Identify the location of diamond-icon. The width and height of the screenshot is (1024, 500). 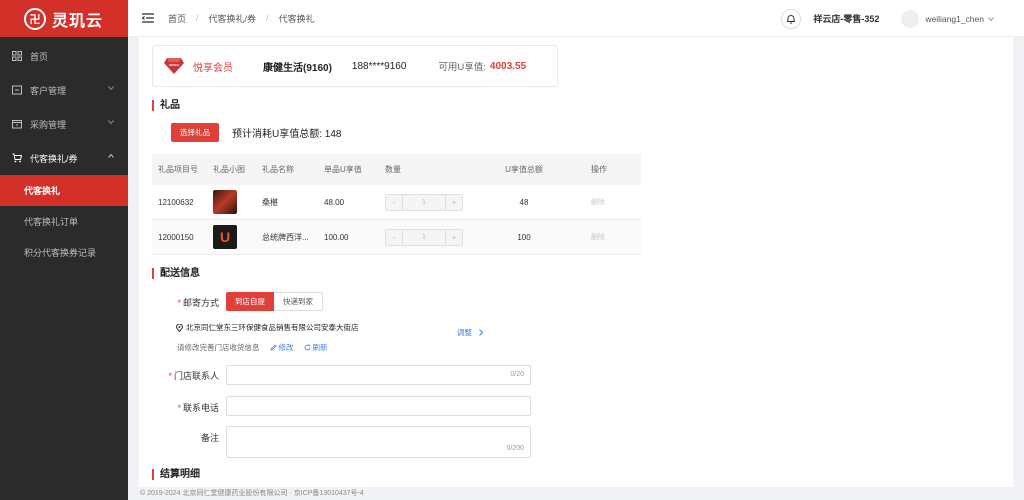
(174, 66).